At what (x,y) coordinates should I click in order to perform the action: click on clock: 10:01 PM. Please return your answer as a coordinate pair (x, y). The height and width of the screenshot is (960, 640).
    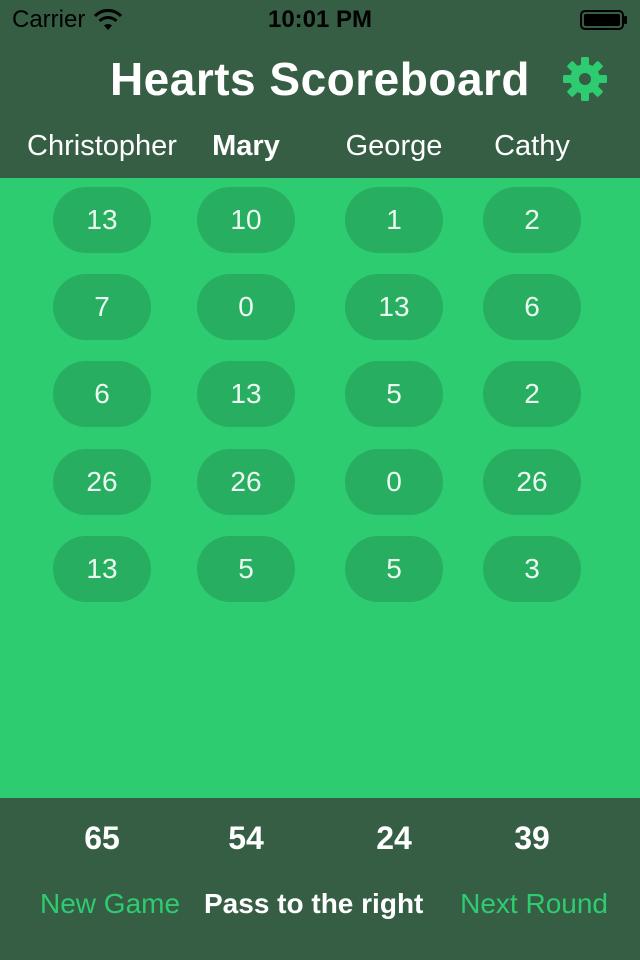
    Looking at the image, I should click on (320, 19).